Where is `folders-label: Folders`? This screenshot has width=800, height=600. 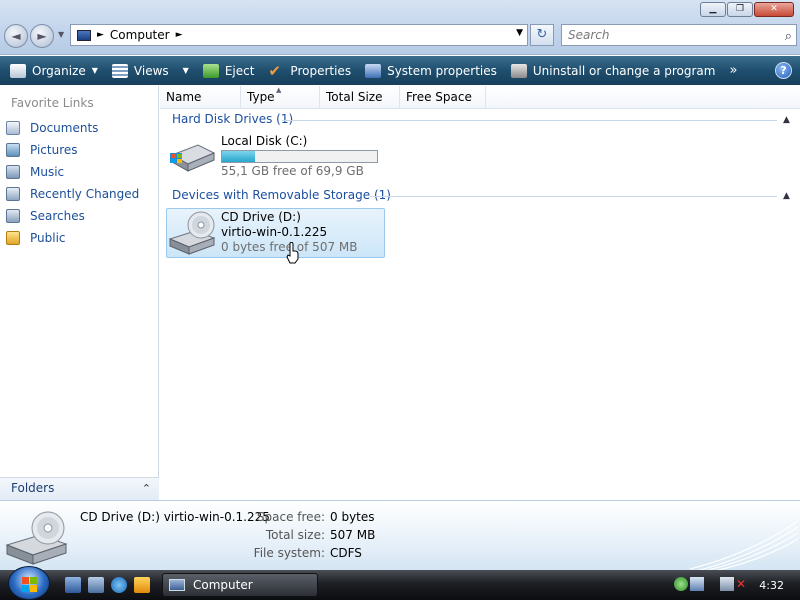
folders-label: Folders is located at coordinates (33, 488).